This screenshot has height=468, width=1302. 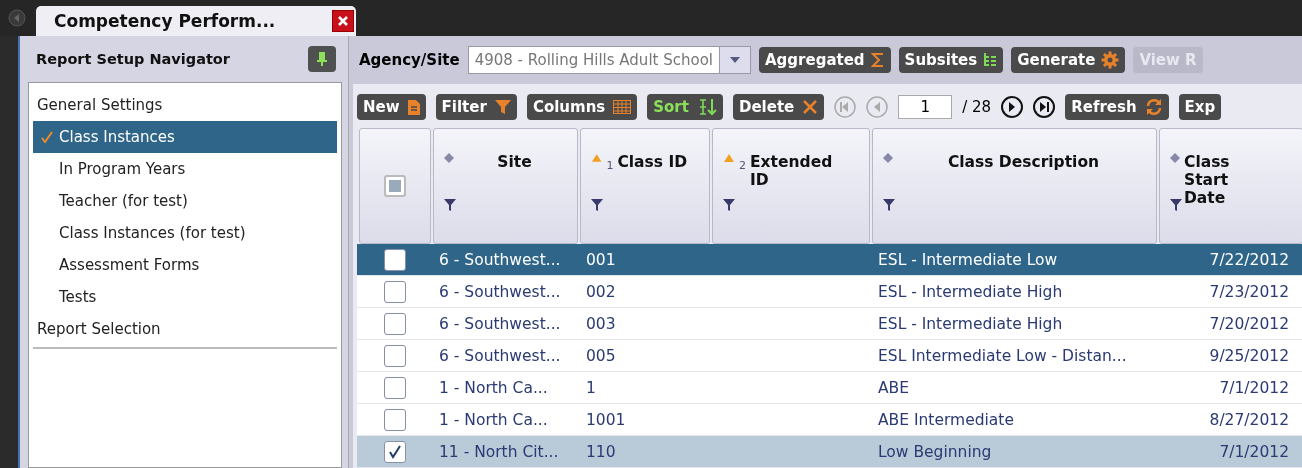 What do you see at coordinates (829, 292) in the screenshot?
I see `table-row: 6 - Southwest... 002 ESL - Intermediate High 7/23/2012` at bounding box center [829, 292].